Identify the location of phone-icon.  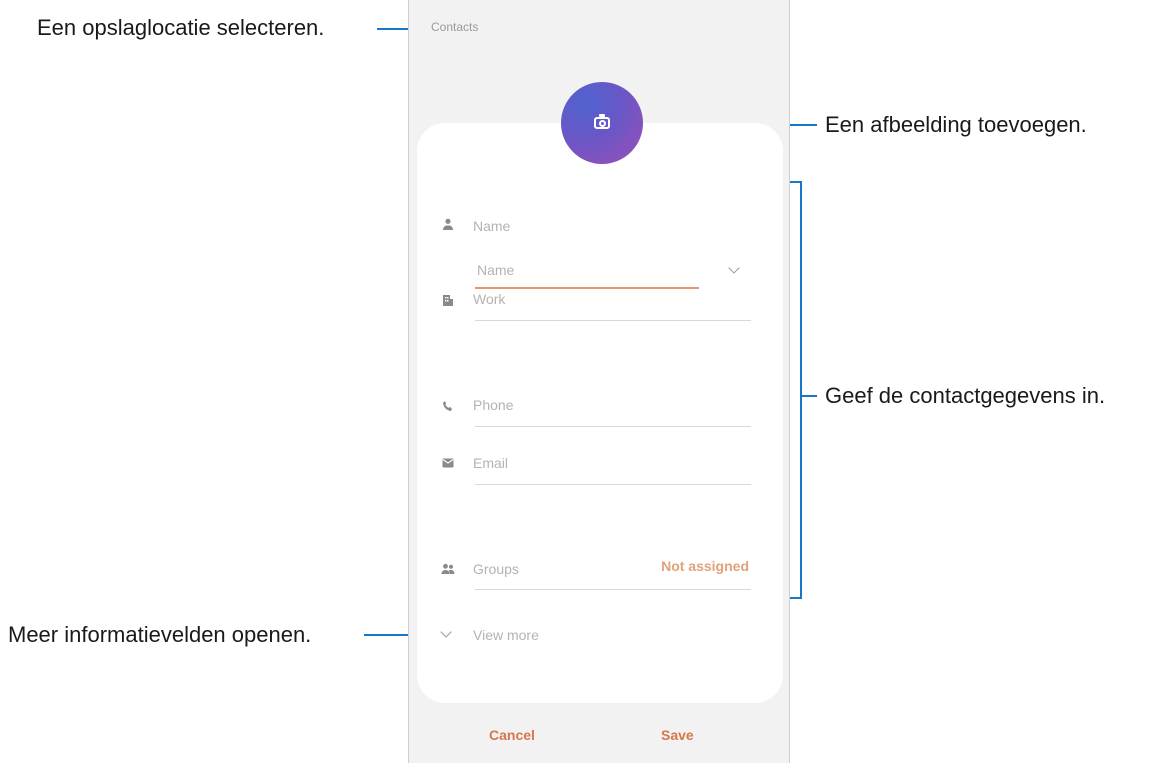
(448, 406).